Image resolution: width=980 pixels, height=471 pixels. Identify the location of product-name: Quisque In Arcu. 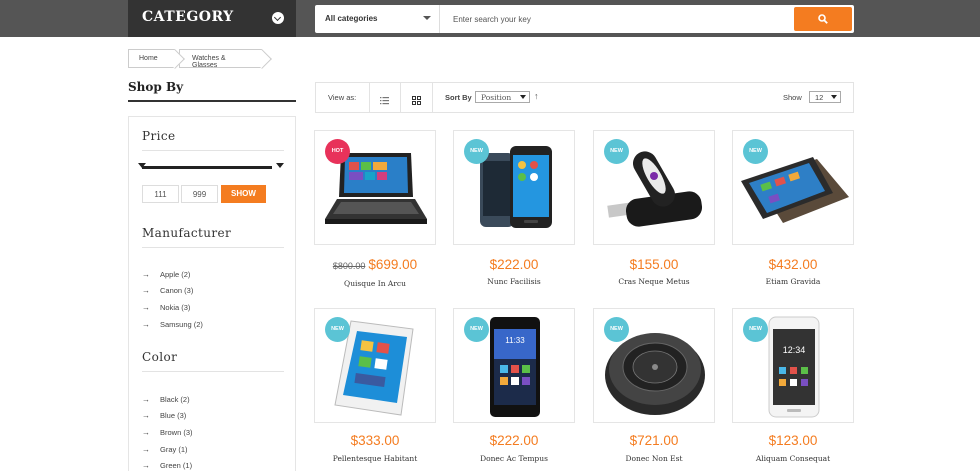
(375, 283).